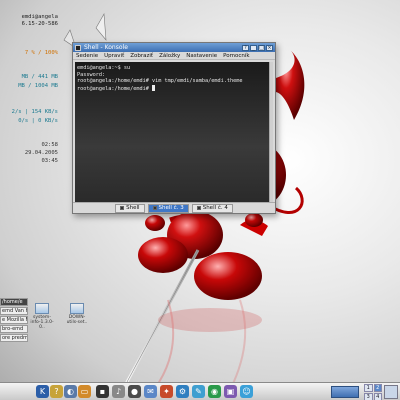 Image resolution: width=400 pixels, height=400 pixels. Describe the element at coordinates (134, 391) in the screenshot. I see `media-icon: ●` at that location.